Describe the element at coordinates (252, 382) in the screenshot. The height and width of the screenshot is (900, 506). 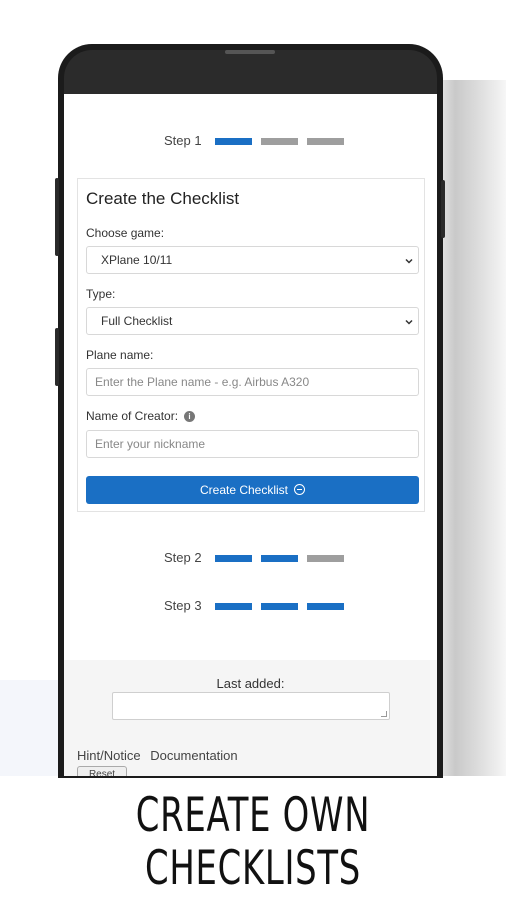
I see `plane-name-input: Enter the Plane name - e.g. Airbus A320` at that location.